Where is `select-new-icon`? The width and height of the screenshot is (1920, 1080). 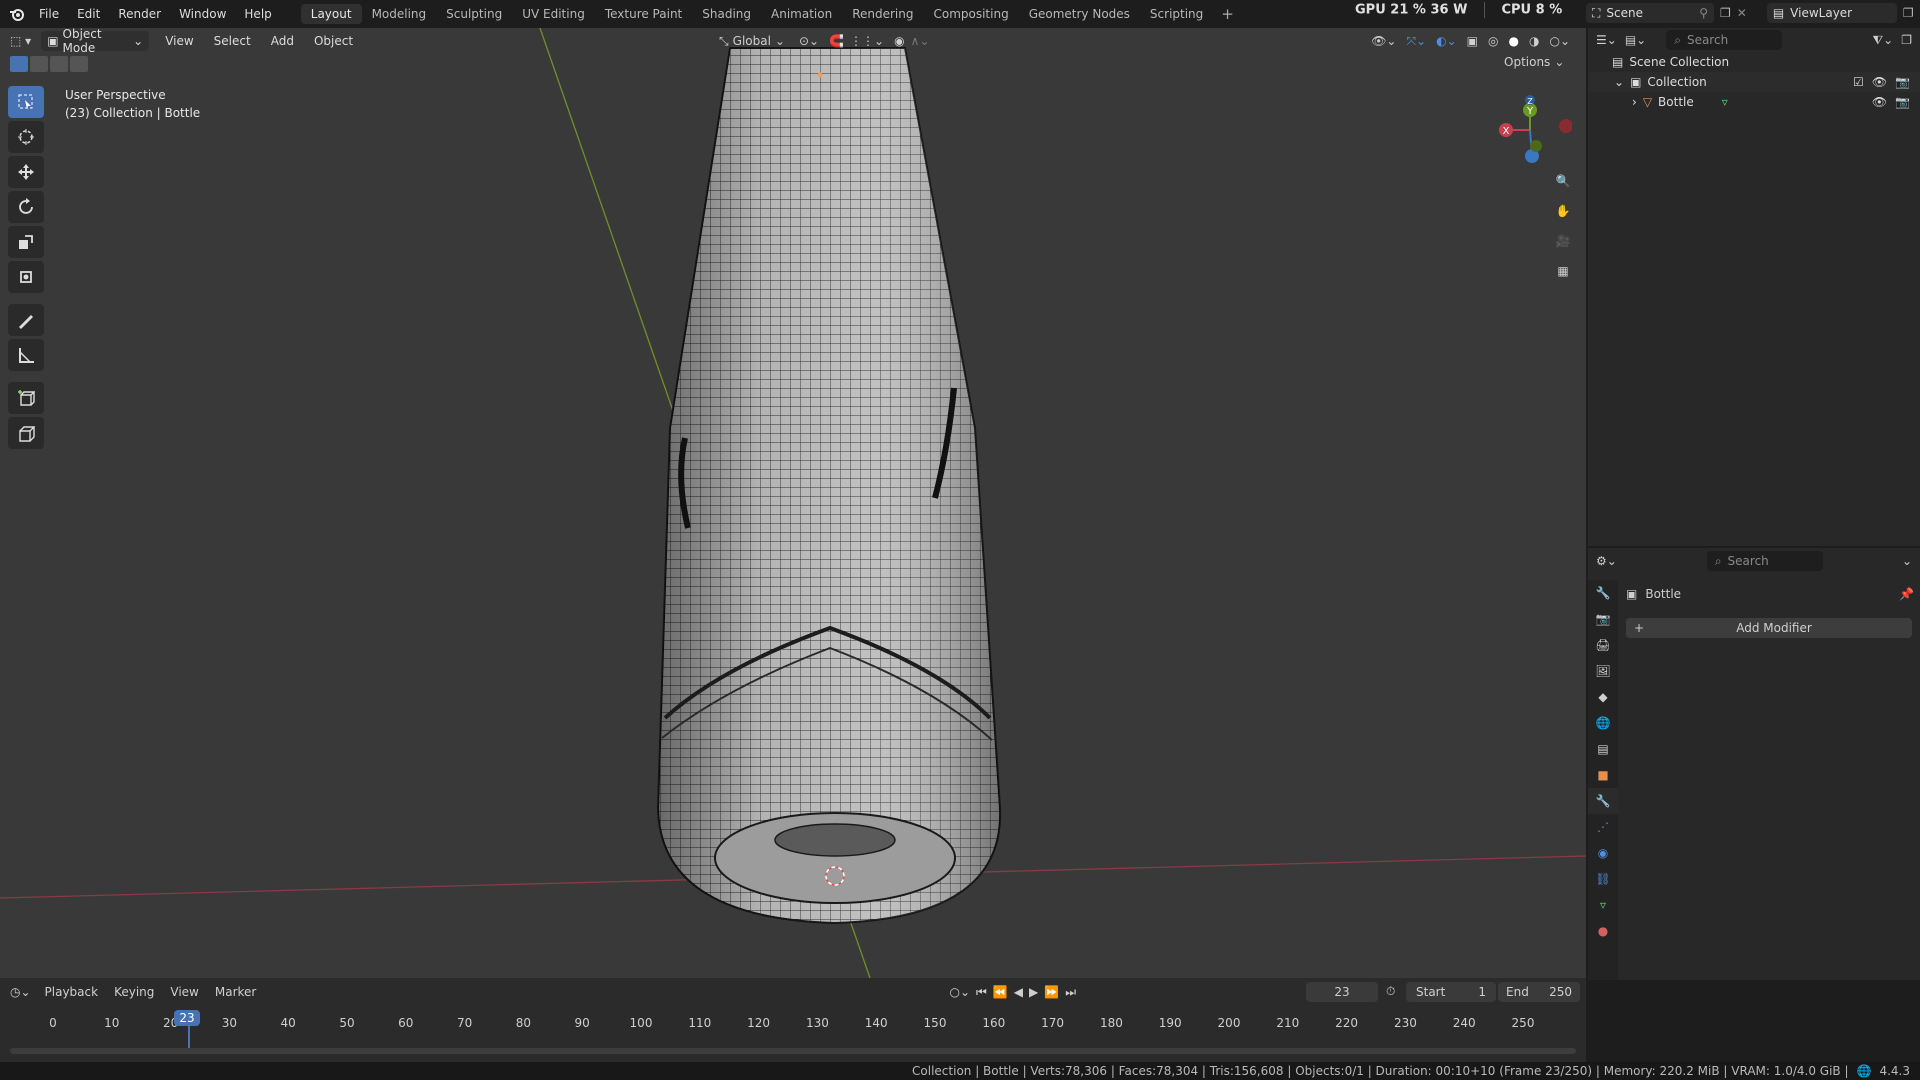
select-new-icon is located at coordinates (19, 64).